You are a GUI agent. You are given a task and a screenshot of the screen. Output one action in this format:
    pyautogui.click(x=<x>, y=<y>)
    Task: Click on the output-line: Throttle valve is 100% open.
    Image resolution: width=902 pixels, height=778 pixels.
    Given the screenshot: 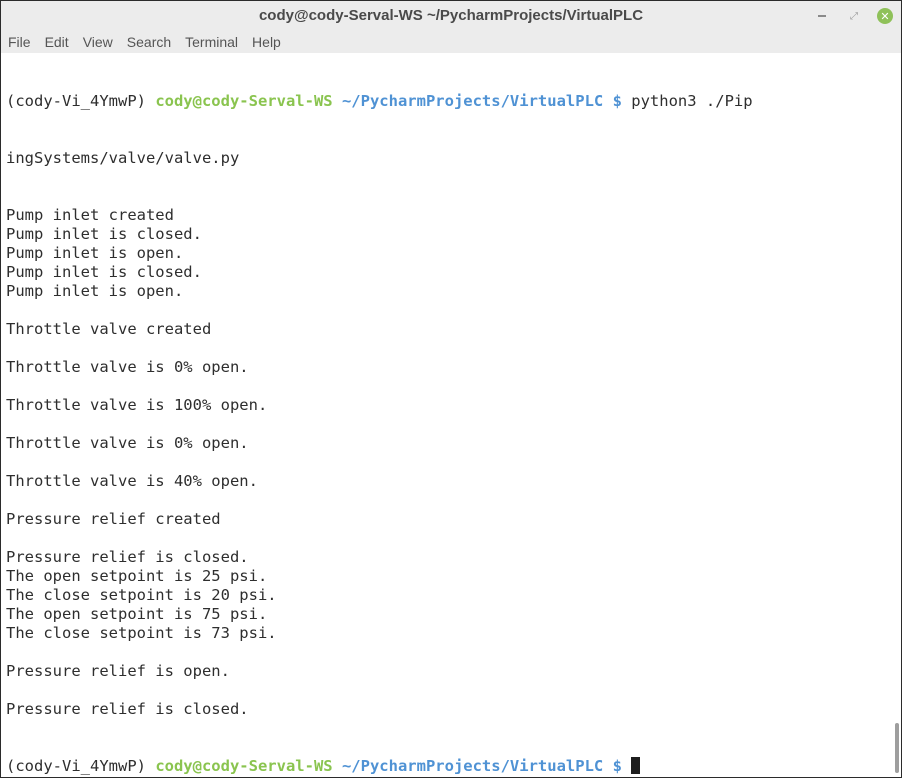 What is the action you would take?
    pyautogui.click(x=137, y=405)
    